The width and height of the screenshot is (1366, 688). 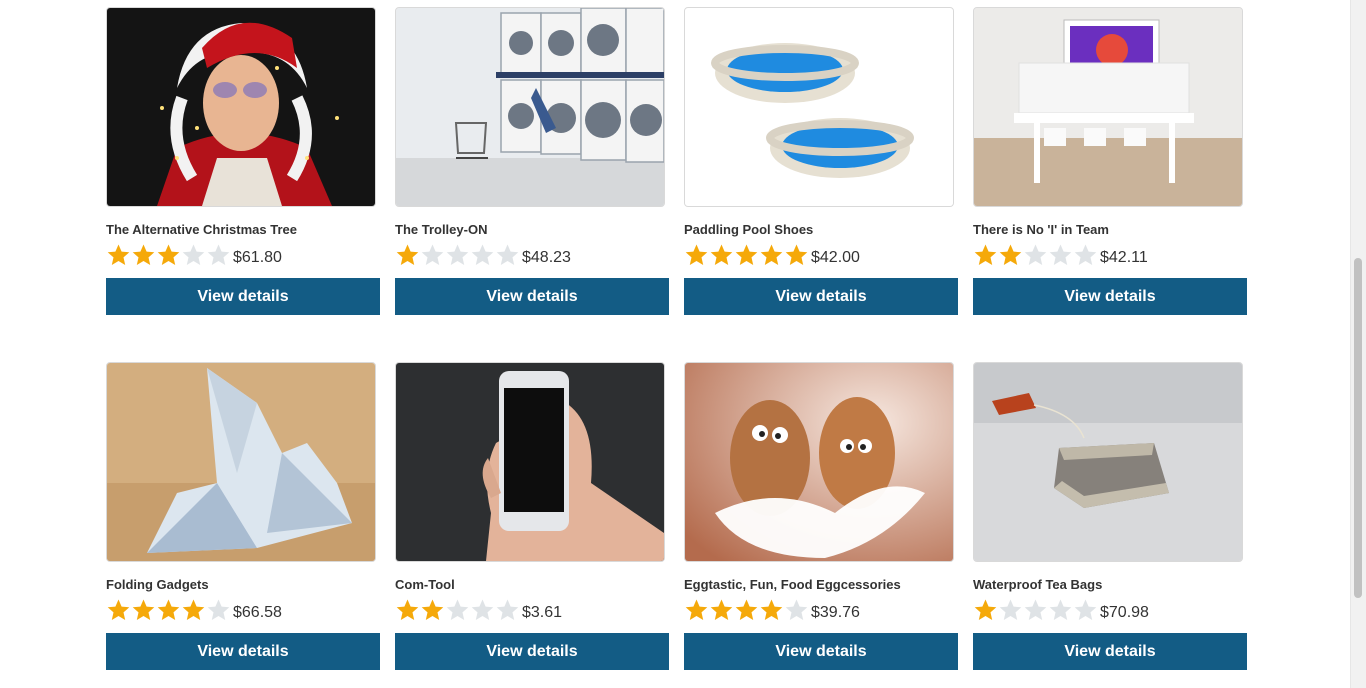 What do you see at coordinates (257, 257) in the screenshot?
I see `product-price: $61.80` at bounding box center [257, 257].